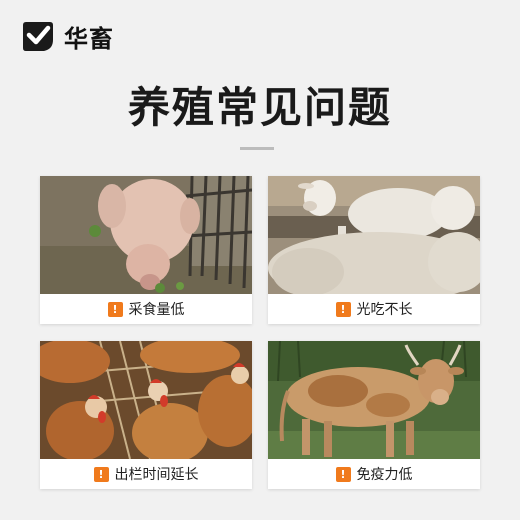 The image size is (520, 520). Describe the element at coordinates (257, 148) in the screenshot. I see `title-divider` at that location.